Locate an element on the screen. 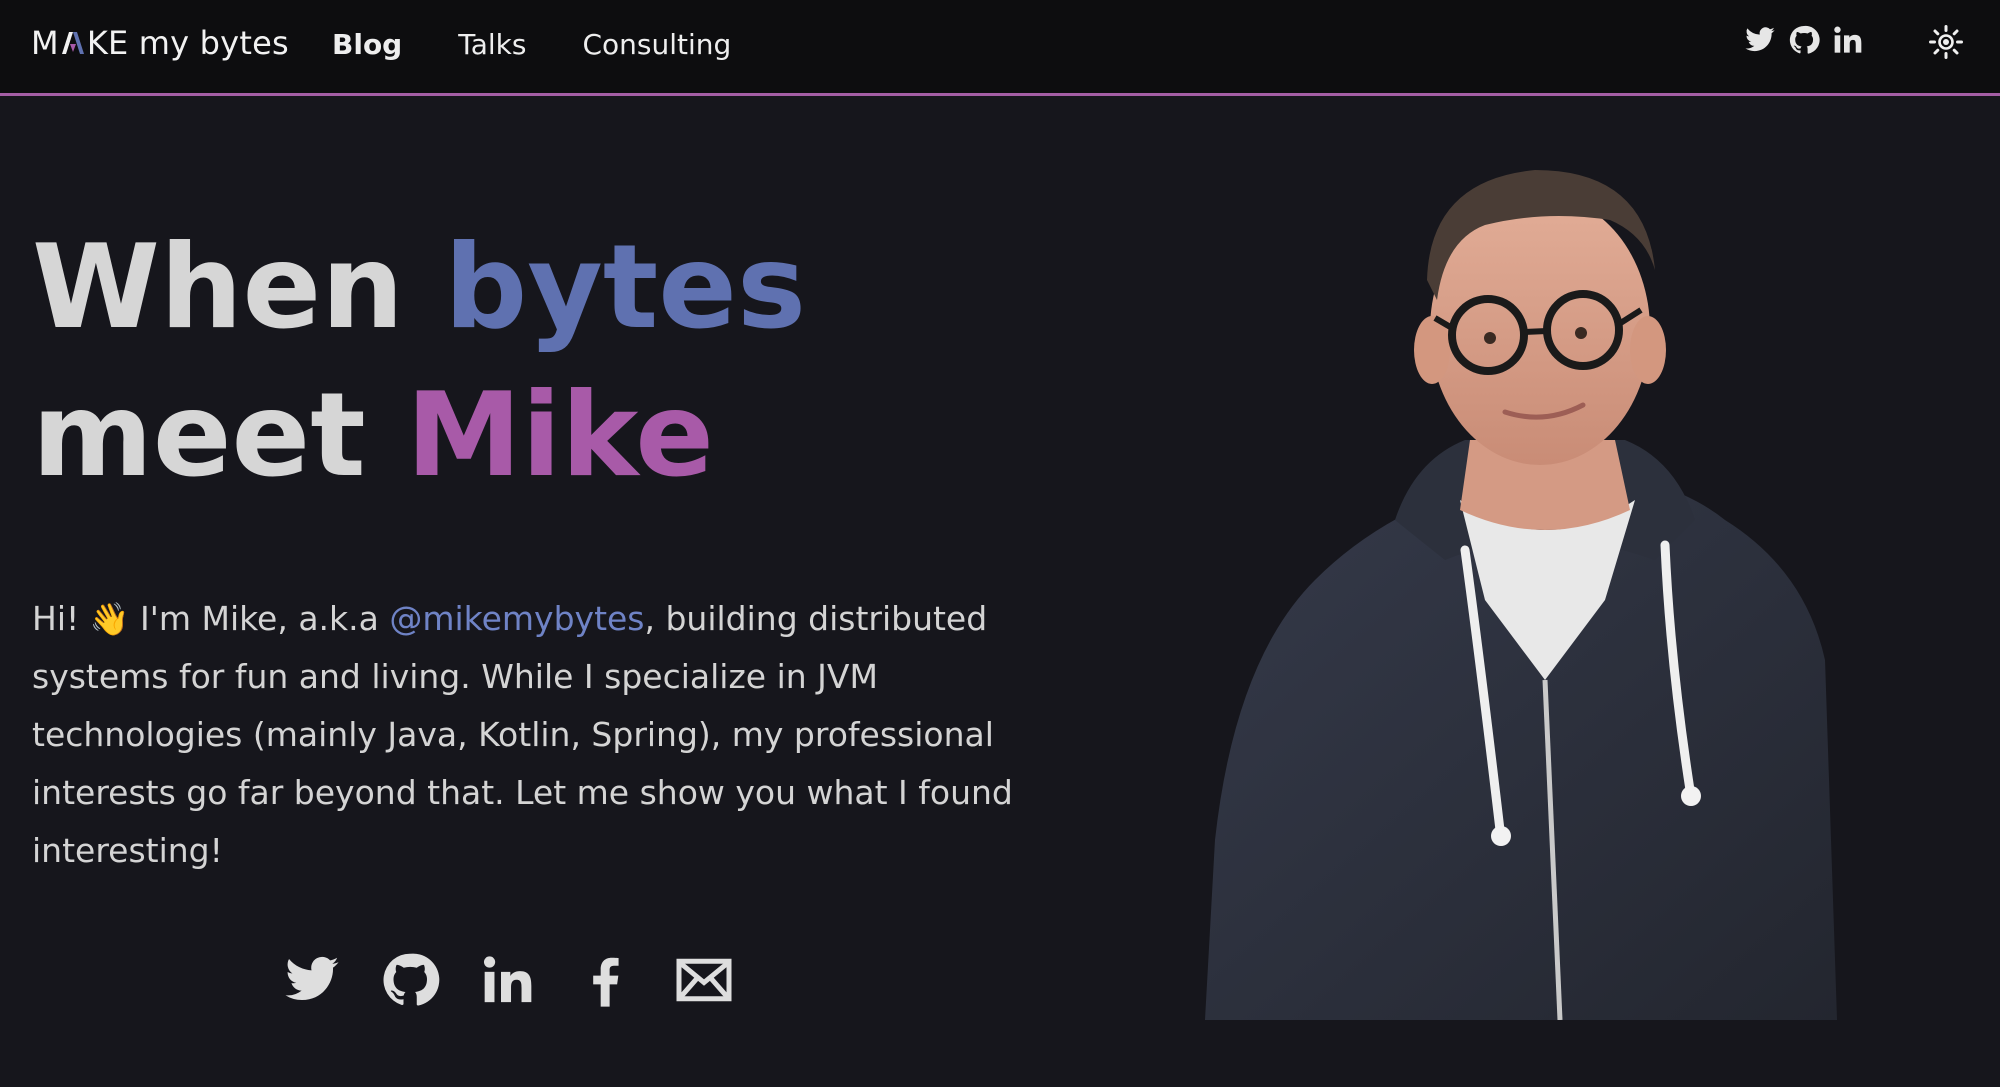 The width and height of the screenshot is (2000, 1087). facebook-icon is located at coordinates (606, 982).